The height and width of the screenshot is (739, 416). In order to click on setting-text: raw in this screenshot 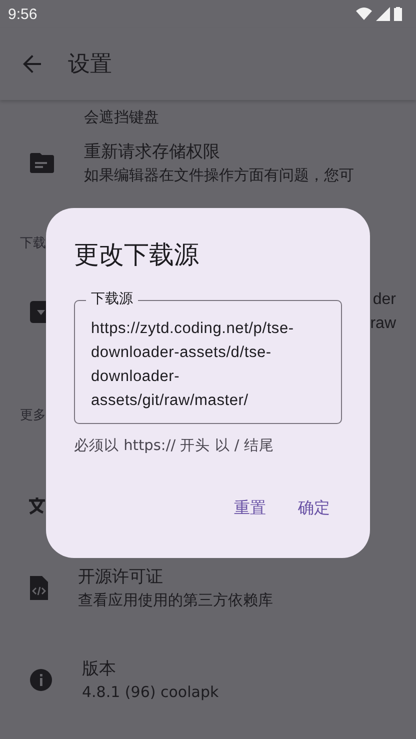, I will do `click(383, 324)`.